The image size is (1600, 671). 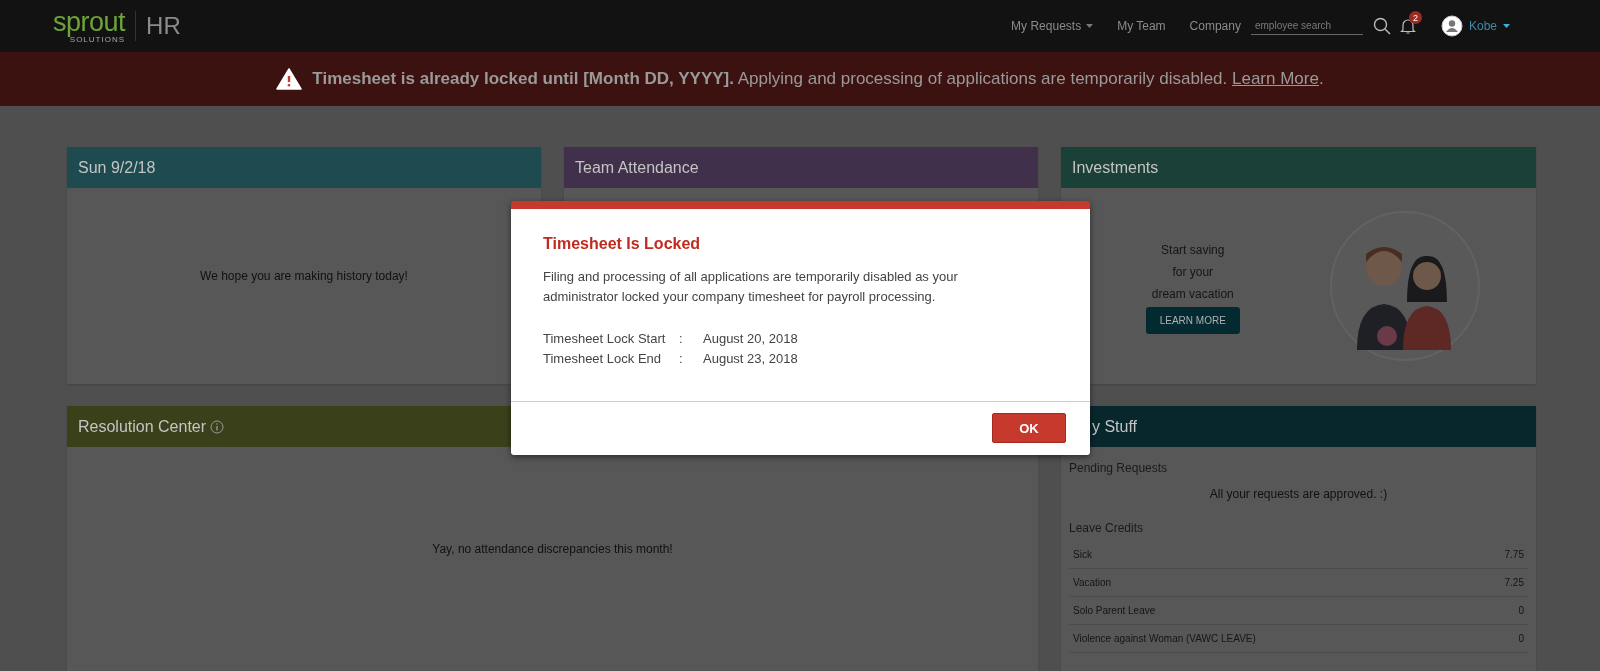 What do you see at coordinates (1506, 26) in the screenshot?
I see `caret-icon` at bounding box center [1506, 26].